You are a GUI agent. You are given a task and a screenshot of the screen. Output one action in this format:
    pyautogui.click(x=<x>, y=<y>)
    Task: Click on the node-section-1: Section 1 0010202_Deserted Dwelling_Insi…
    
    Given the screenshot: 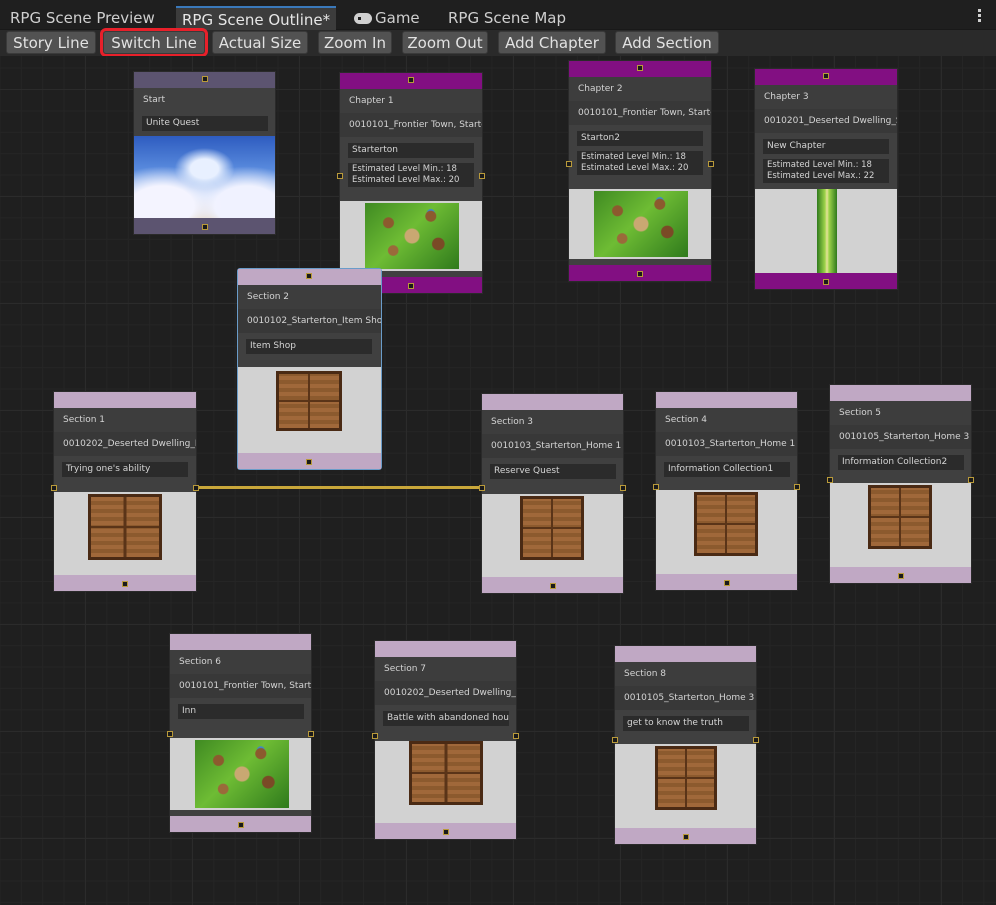 What is the action you would take?
    pyautogui.click(x=125, y=491)
    